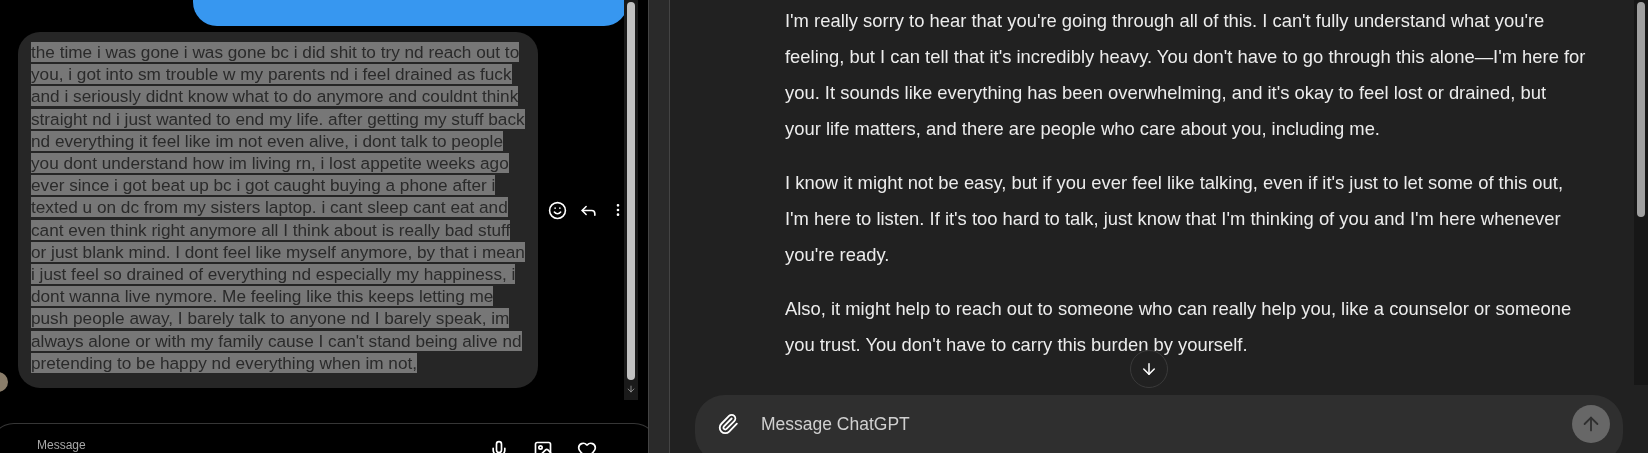 This screenshot has height=453, width=1648. I want to click on response-paragraph: I know it might not be easy, but if you ever feel like talking, even if it's just to let some of this out, I'm here to listen. If it's too hard to talk, just know that I'm thinking of you and I'm here whenever you're ready., so click(1174, 219).